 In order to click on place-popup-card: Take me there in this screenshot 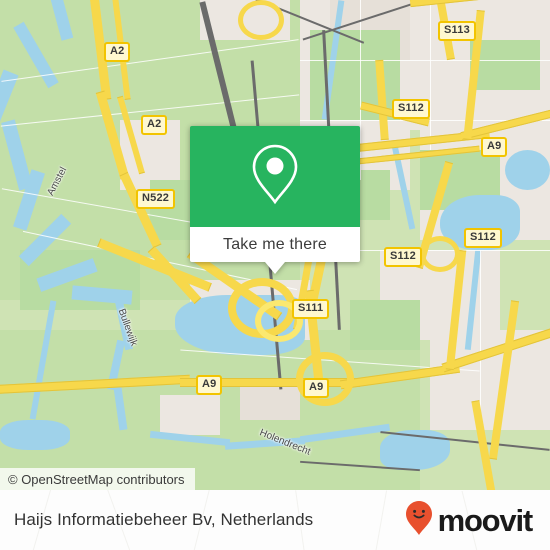, I will do `click(275, 200)`.